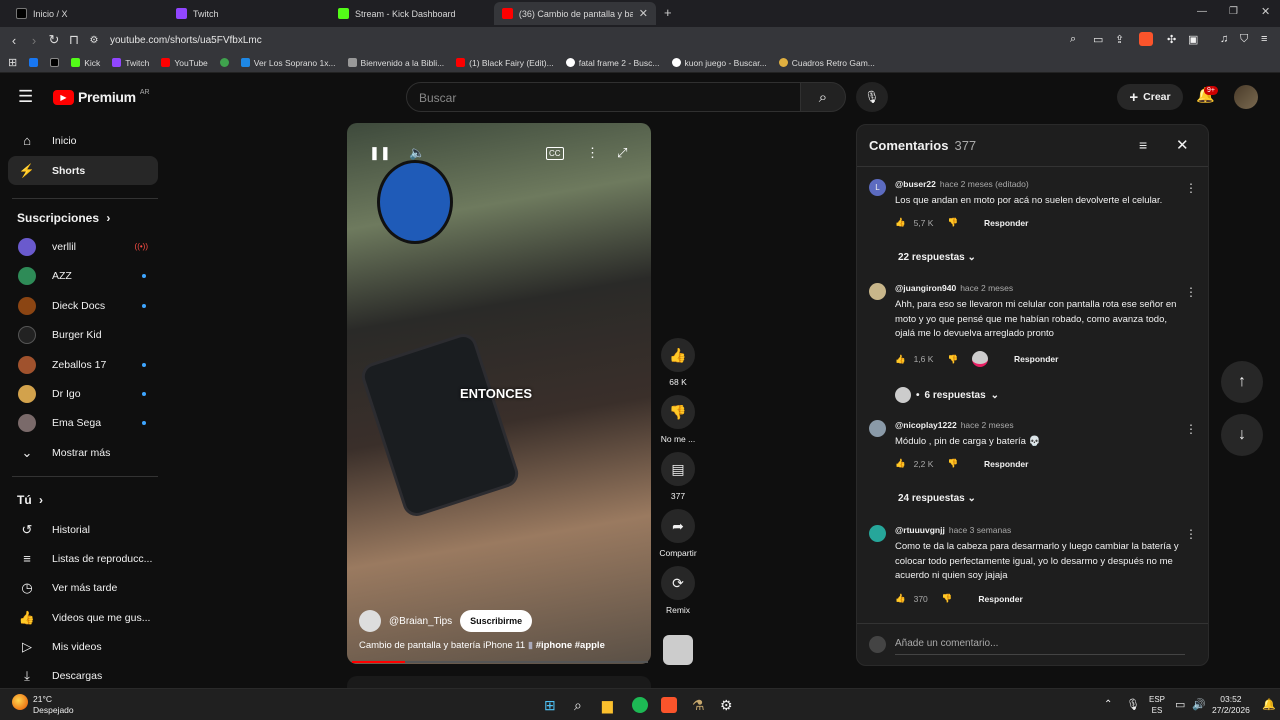 This screenshot has width=1280, height=720. I want to click on sound-source-thumbnail, so click(678, 650).